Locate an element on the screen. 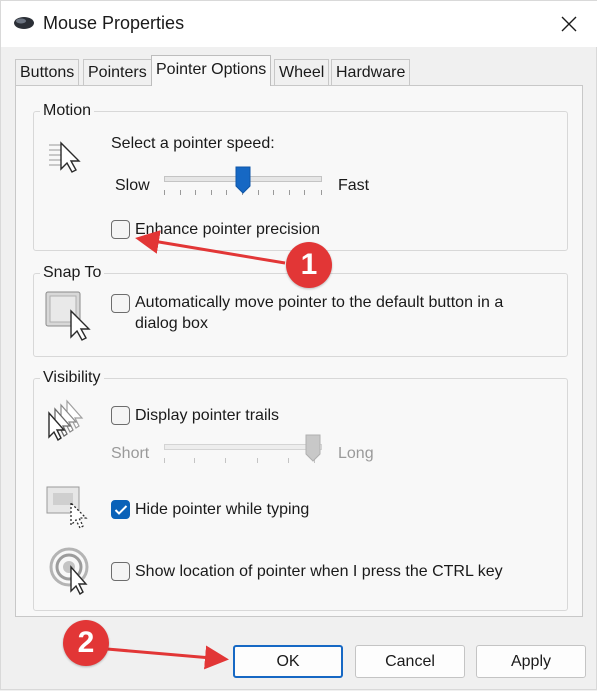 This screenshot has height=691, width=597. tab-pointer-options: Pointer Options is located at coordinates (211, 70).